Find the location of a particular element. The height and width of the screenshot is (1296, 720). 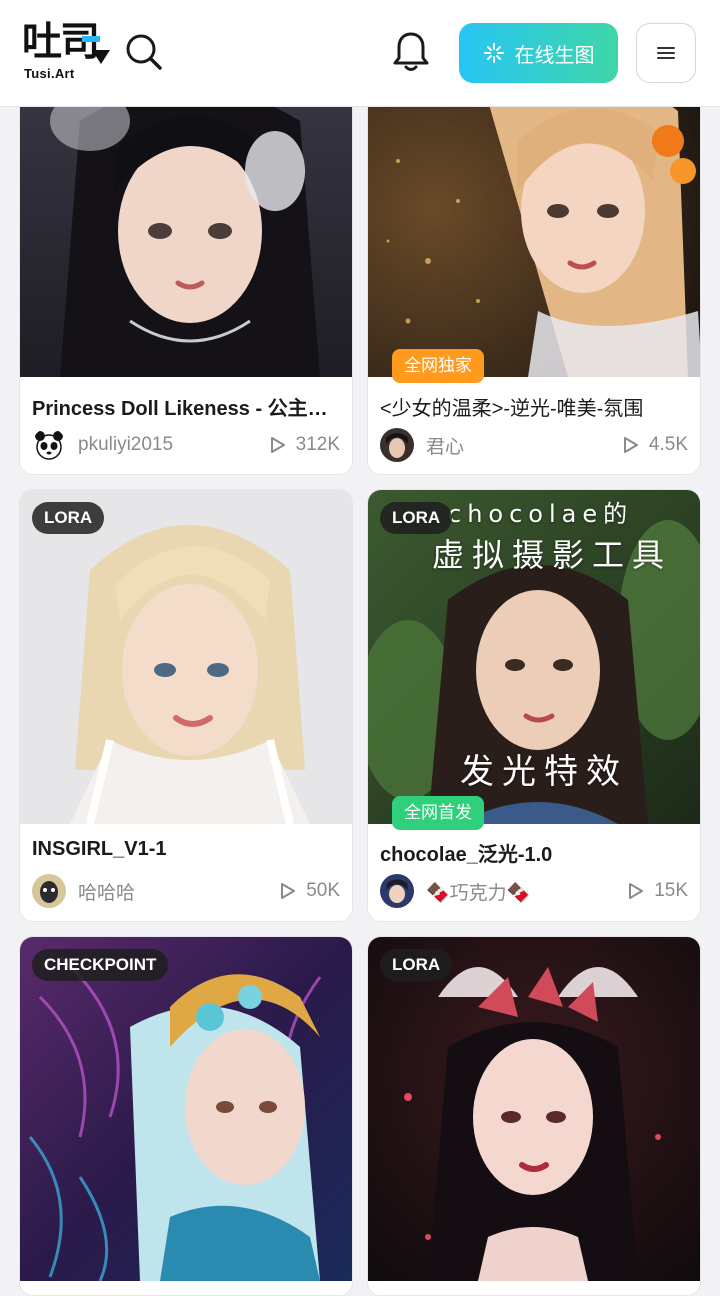

menu-icon is located at coordinates (666, 53).